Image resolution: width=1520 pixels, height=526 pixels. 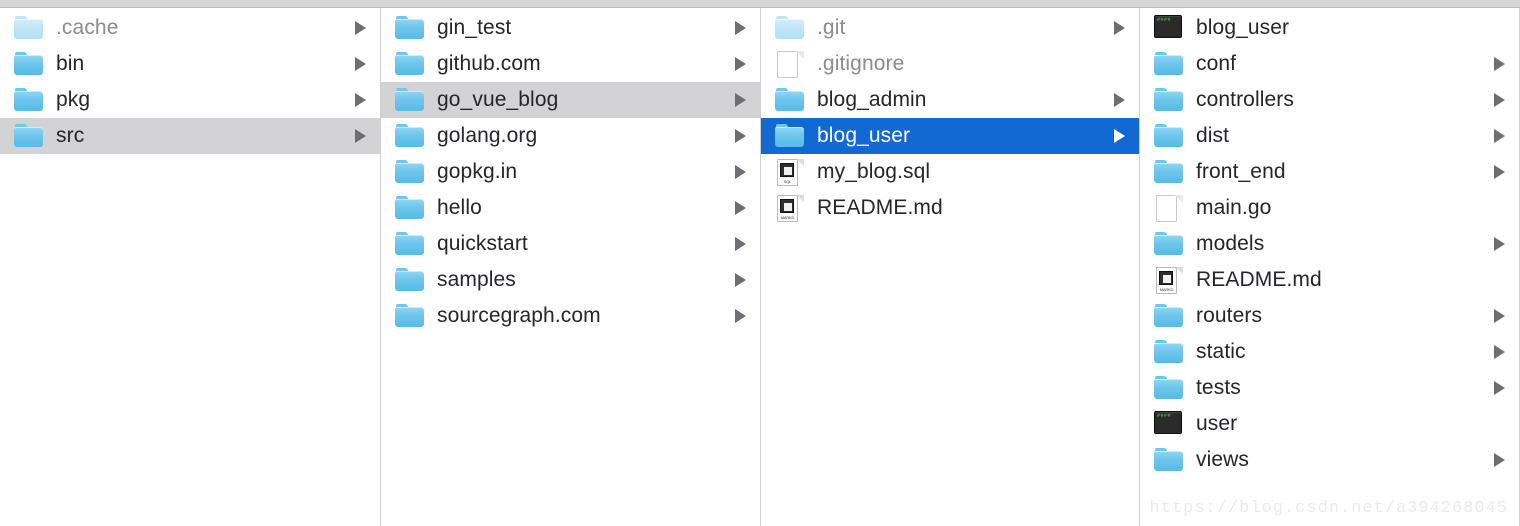 I want to click on file-row: hello, so click(x=570, y=208).